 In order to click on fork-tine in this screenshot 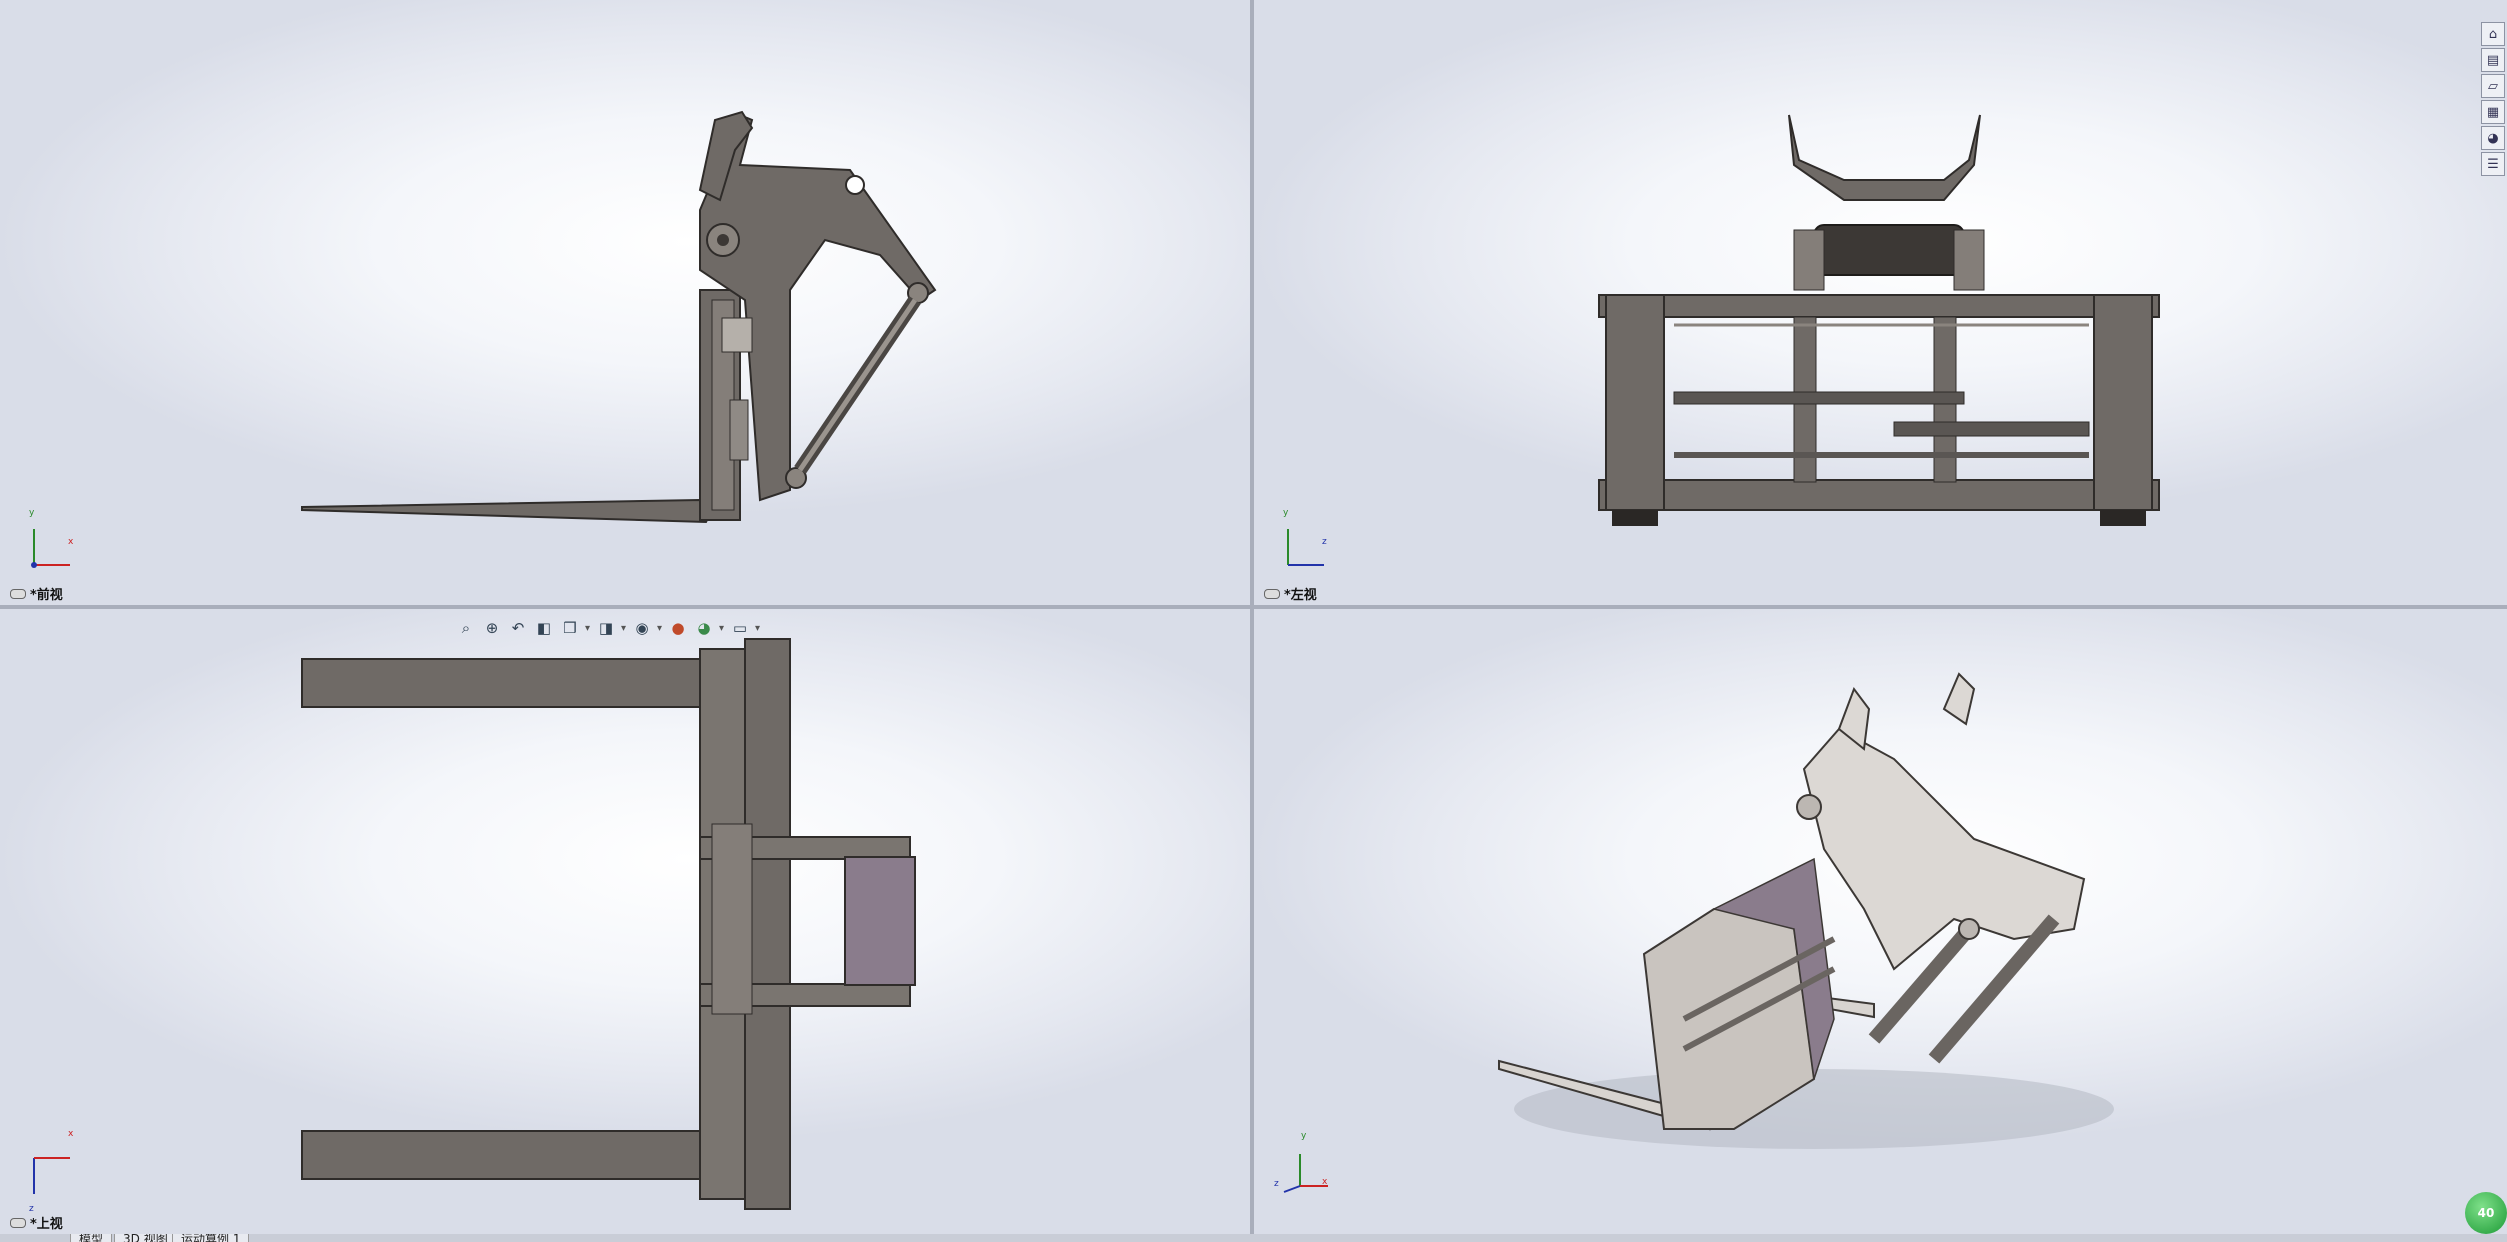, I will do `click(507, 511)`.